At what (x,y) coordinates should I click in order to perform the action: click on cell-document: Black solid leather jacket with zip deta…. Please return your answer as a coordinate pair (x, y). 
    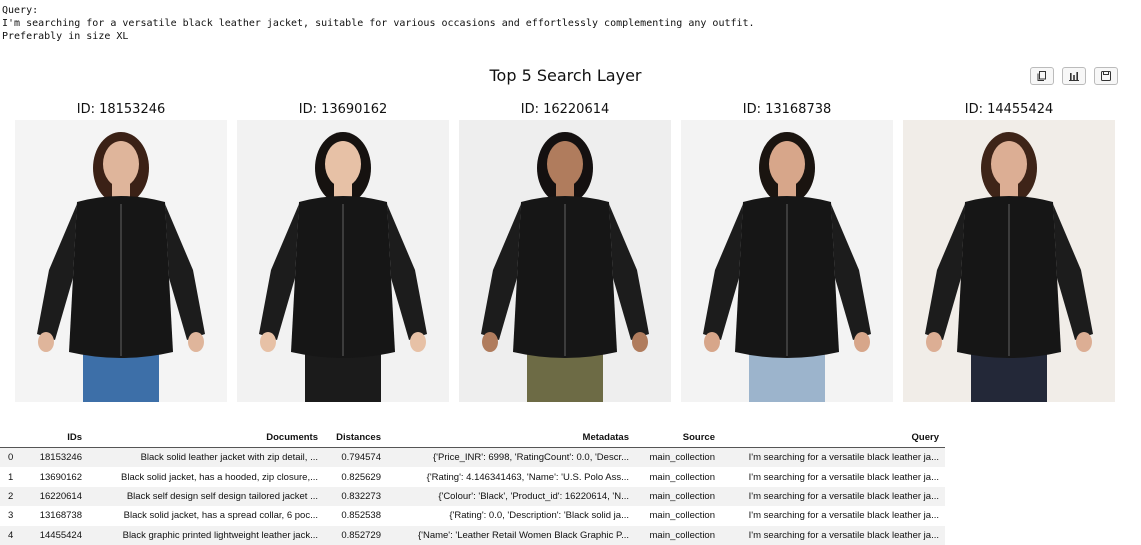
    Looking at the image, I should click on (206, 457).